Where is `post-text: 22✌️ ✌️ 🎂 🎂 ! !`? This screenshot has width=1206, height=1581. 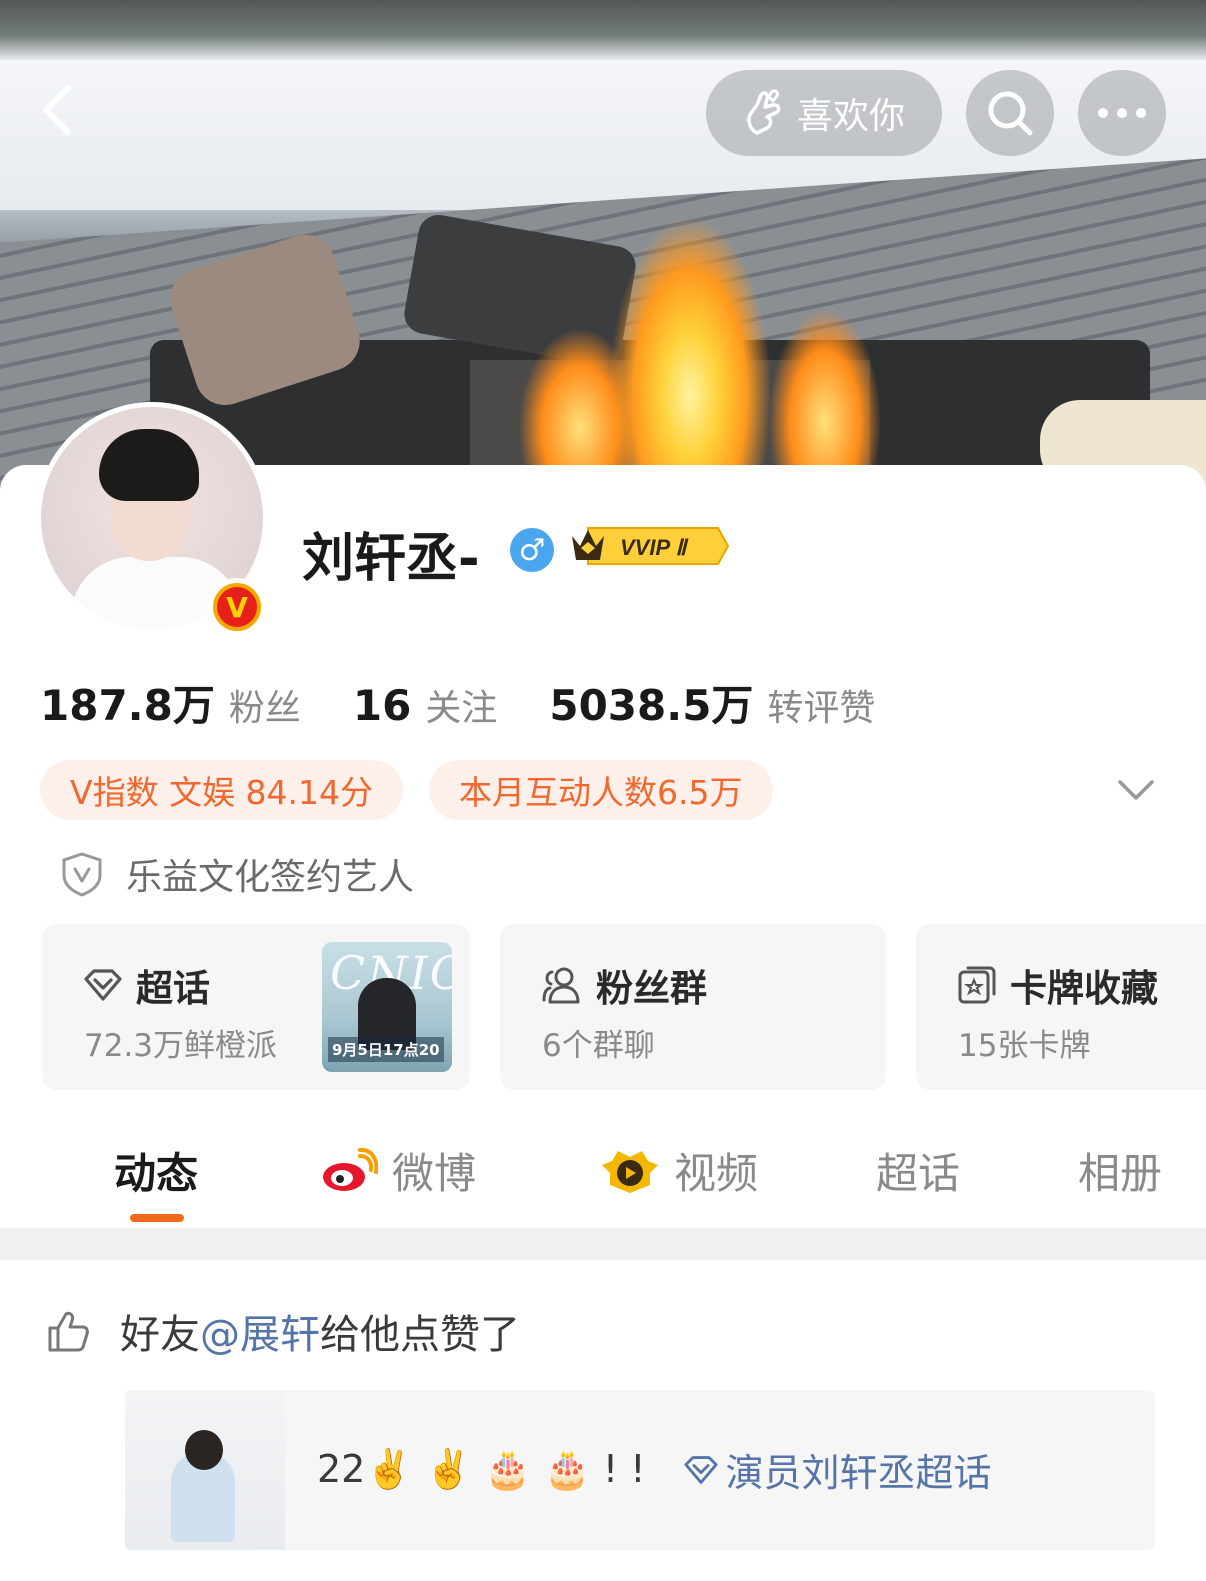 post-text: 22✌️ ✌️ 🎂 🎂 ! ! is located at coordinates (481, 1469).